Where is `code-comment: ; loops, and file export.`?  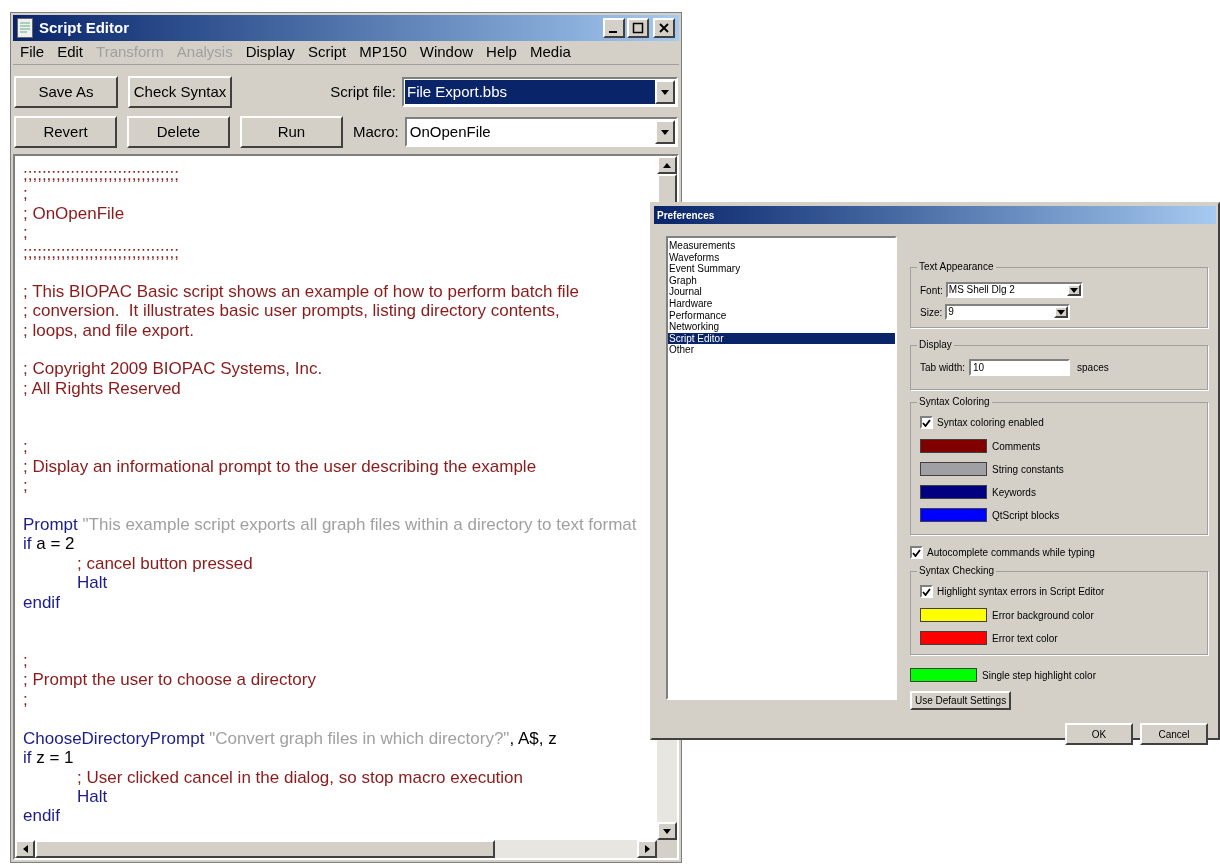
code-comment: ; loops, and file export. is located at coordinates (109, 330).